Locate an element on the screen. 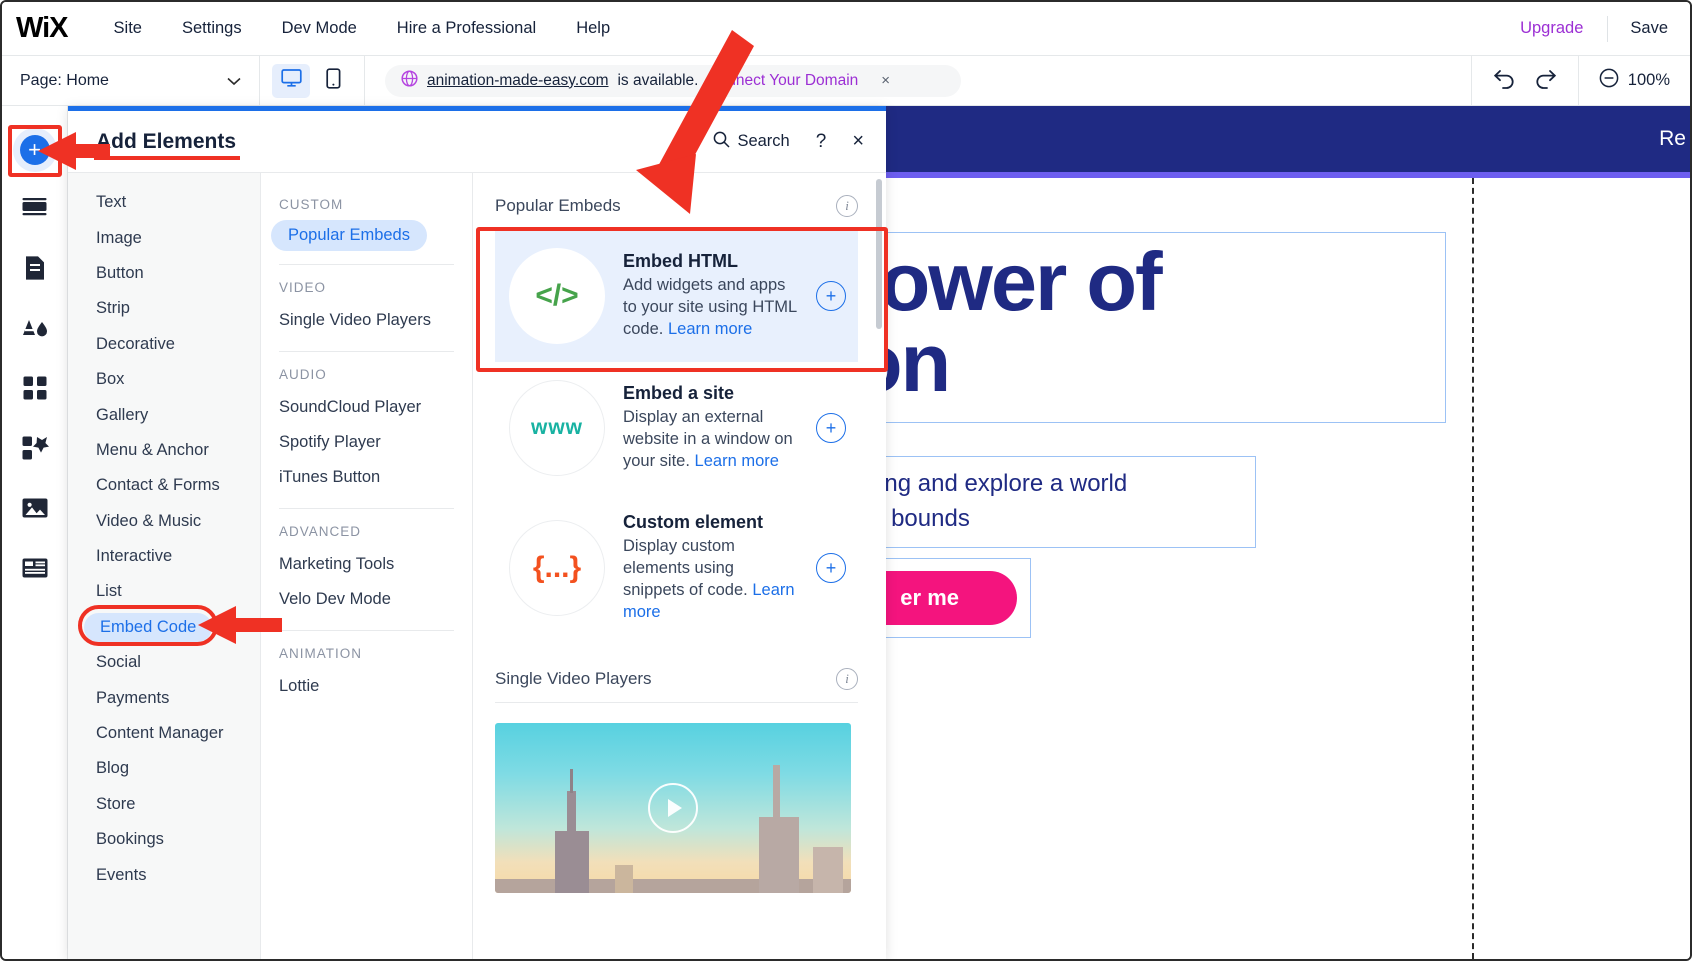  arrow-to-add-button is located at coordinates (74, 151).